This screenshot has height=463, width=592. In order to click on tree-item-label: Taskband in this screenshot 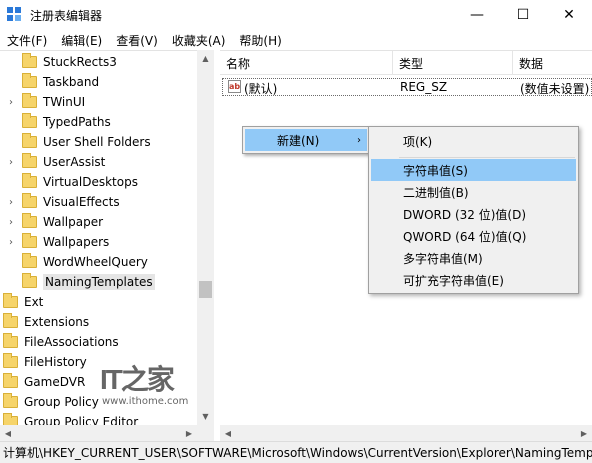, I will do `click(71, 82)`.